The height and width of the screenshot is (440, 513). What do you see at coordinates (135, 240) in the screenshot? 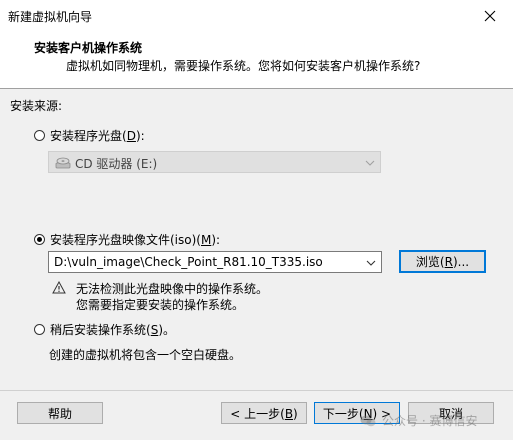
I see `radio-iso-image-label: 安装程序光盘映像文件(iso)(M):` at bounding box center [135, 240].